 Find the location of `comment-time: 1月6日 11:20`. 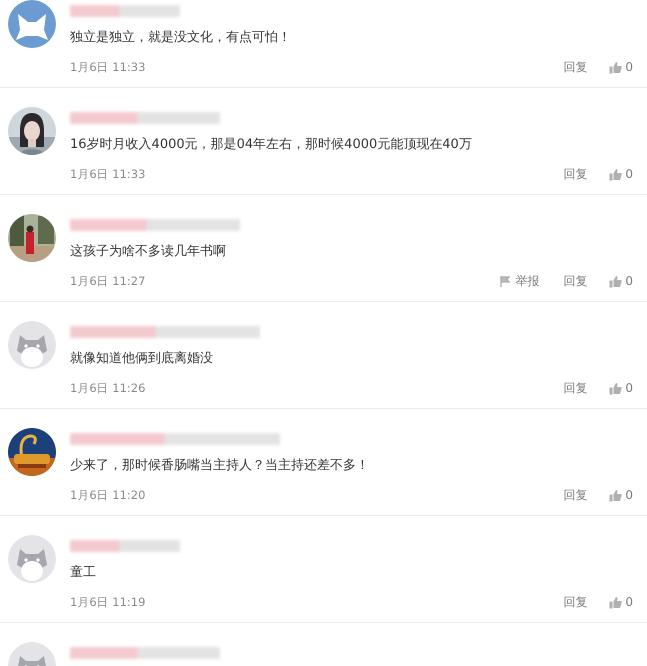

comment-time: 1月6日 11:20 is located at coordinates (108, 495).